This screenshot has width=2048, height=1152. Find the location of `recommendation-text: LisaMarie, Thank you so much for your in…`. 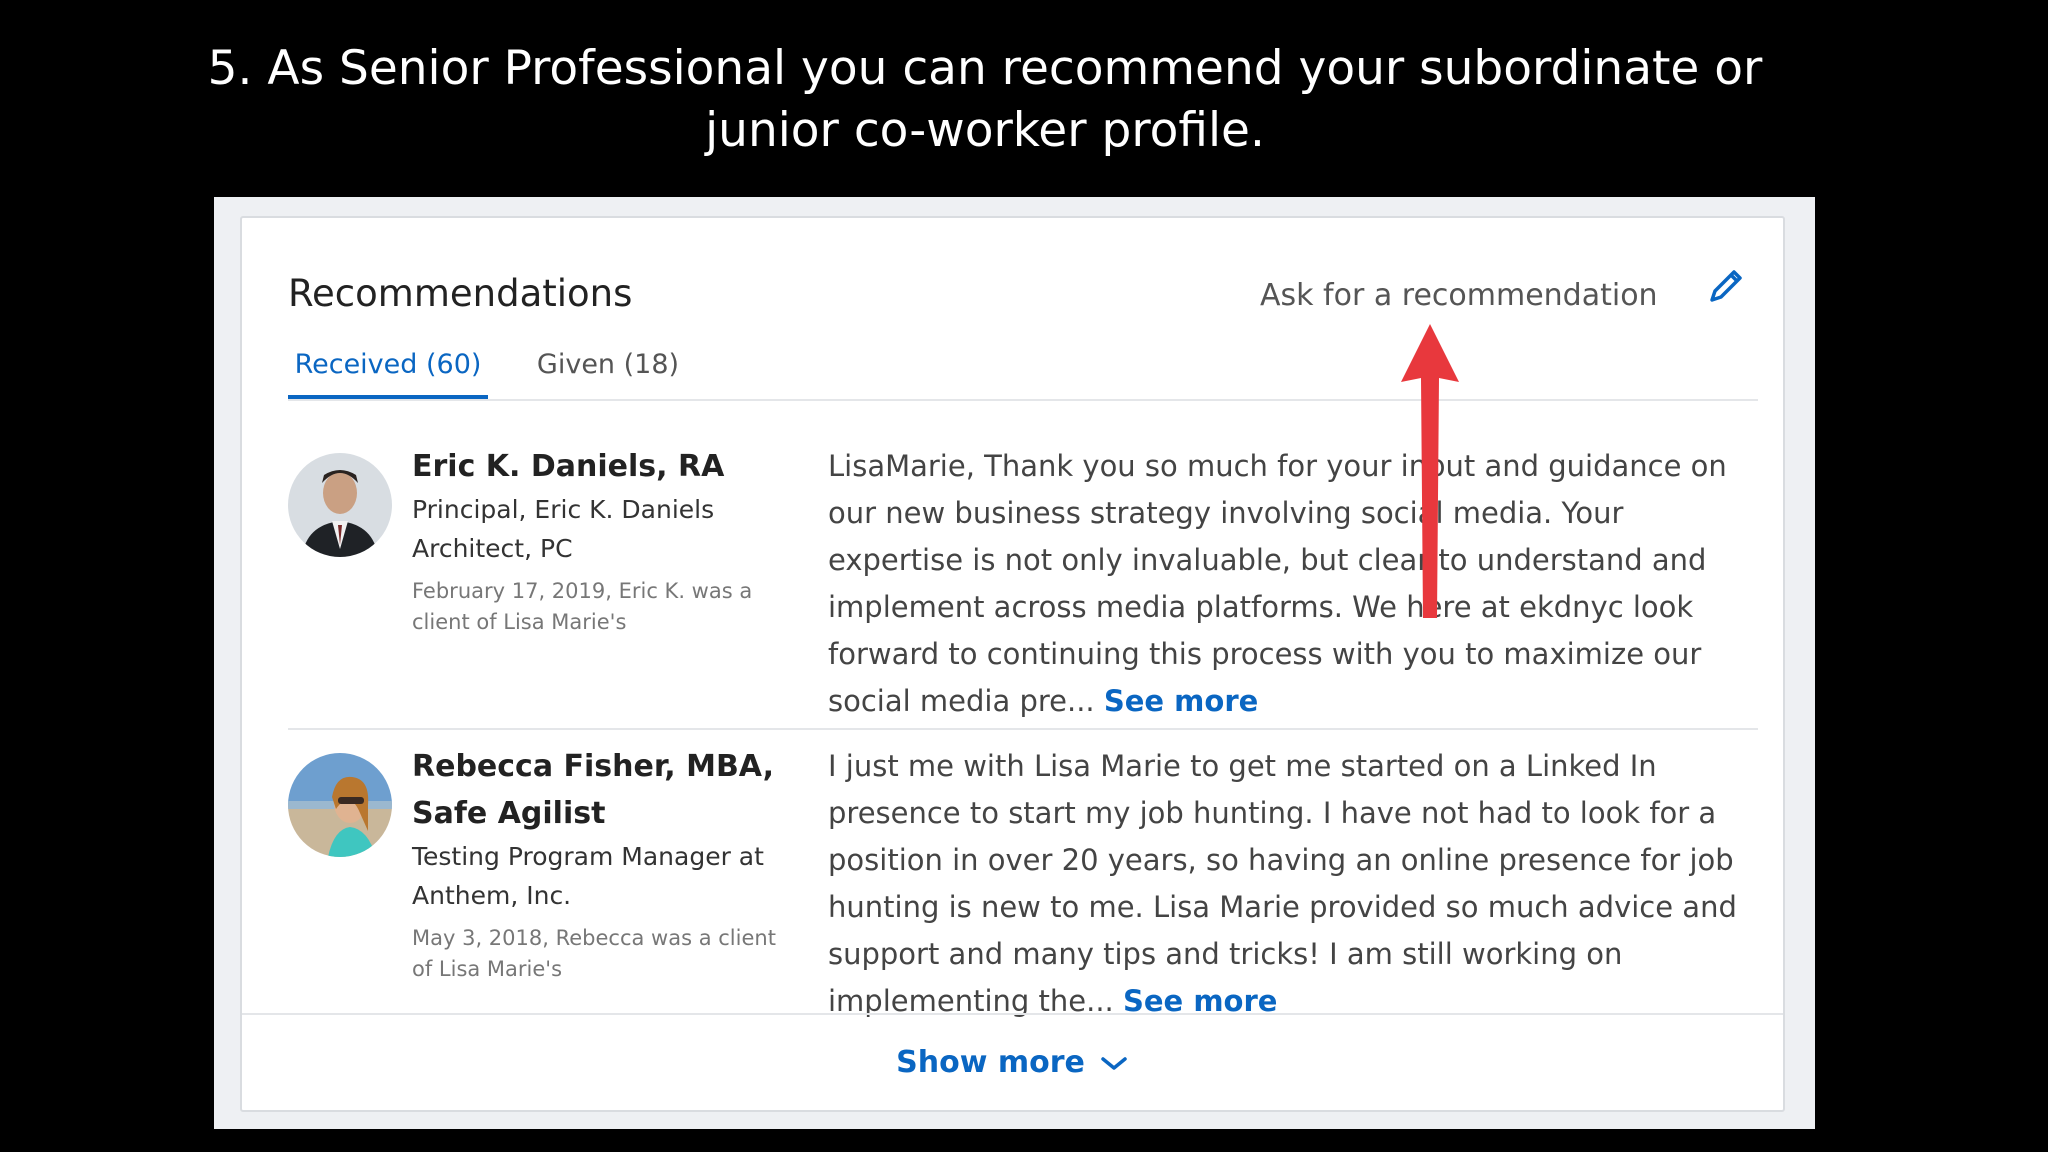

recommendation-text: LisaMarie, Thank you so much for your in… is located at coordinates (1293, 584).